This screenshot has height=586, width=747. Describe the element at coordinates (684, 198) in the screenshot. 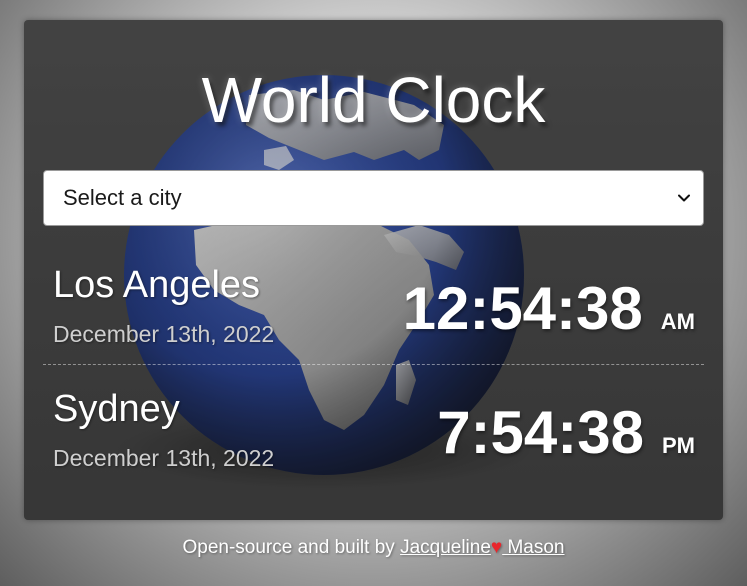

I see `chevron-down-icon` at that location.